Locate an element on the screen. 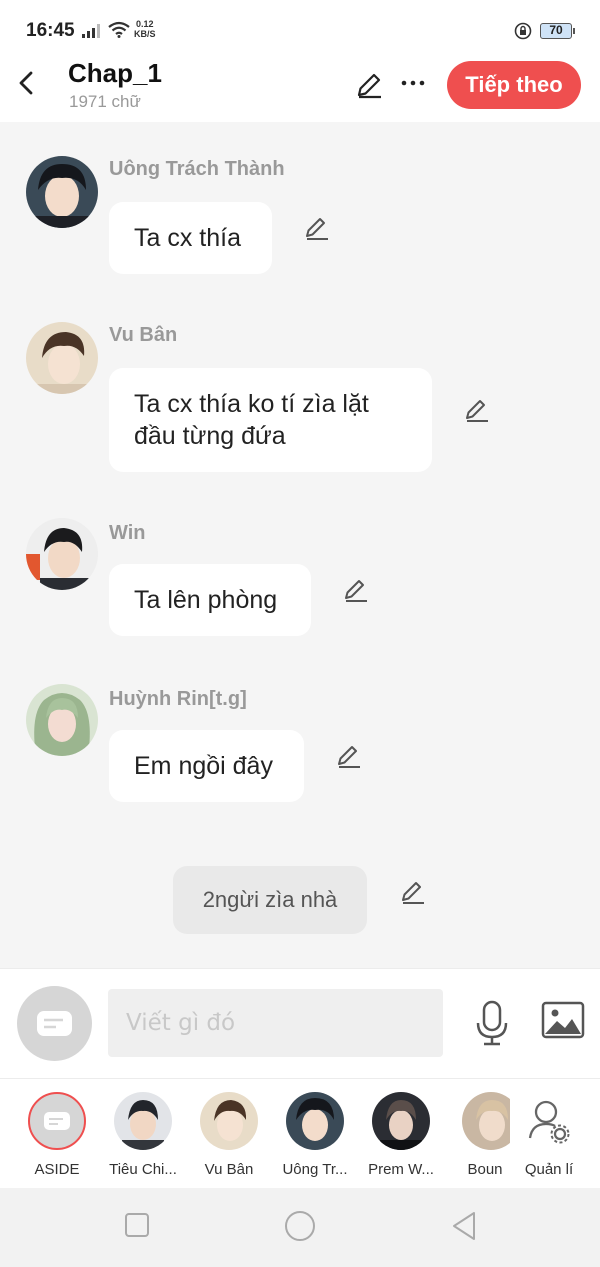  character-name: Vu Bân is located at coordinates (143, 335).